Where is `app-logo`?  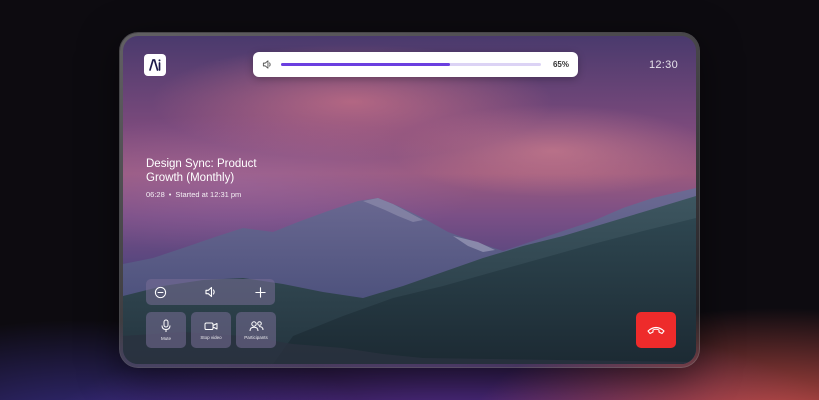 app-logo is located at coordinates (155, 65).